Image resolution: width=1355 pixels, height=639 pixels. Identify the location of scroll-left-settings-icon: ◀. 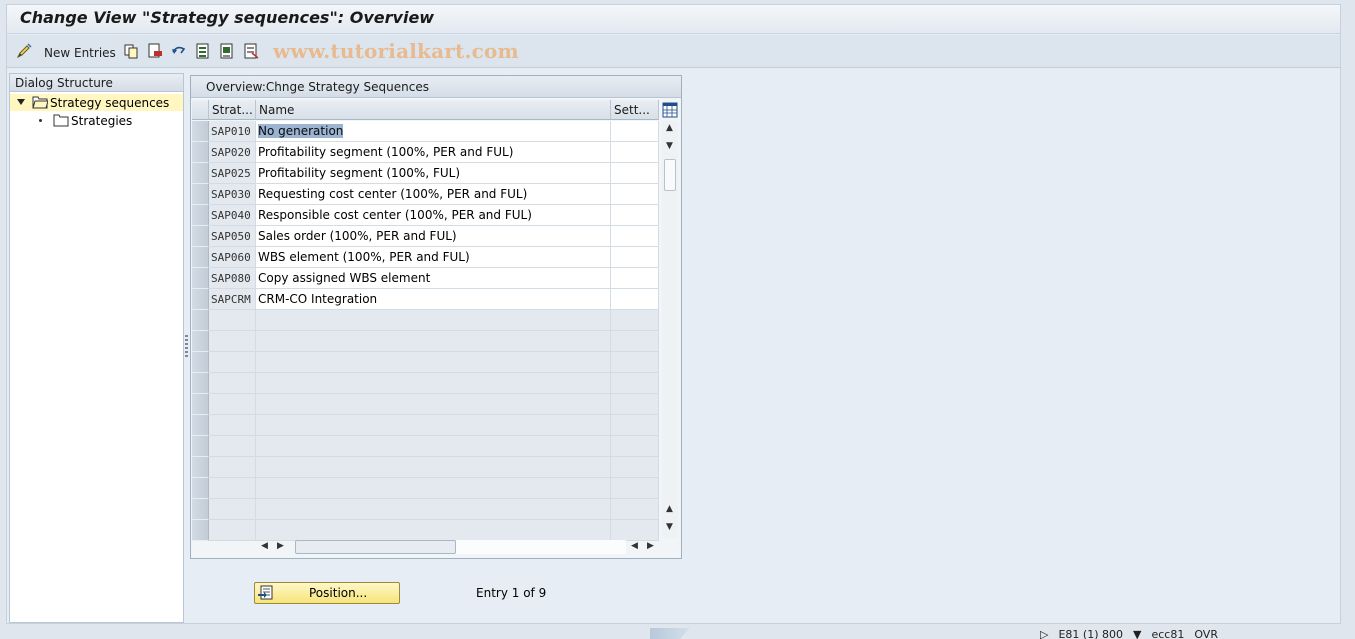
(634, 546).